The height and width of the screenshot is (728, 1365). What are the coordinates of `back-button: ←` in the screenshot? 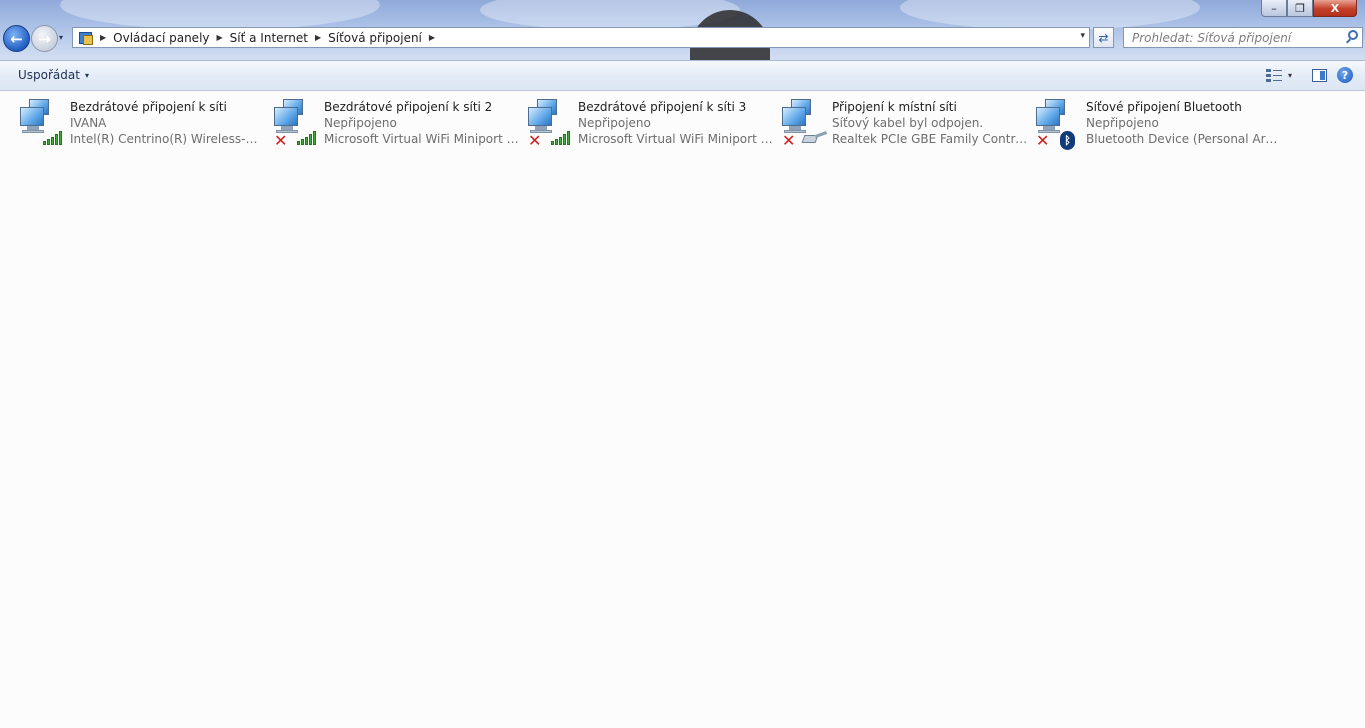 It's located at (16, 38).